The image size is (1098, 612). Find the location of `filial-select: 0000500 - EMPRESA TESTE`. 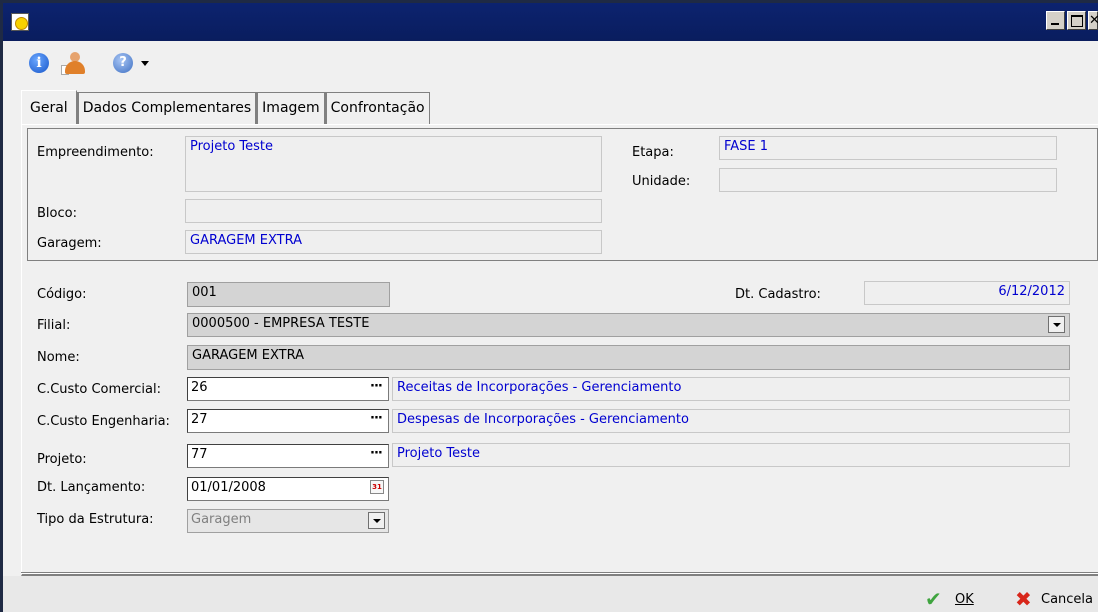

filial-select: 0000500 - EMPRESA TESTE is located at coordinates (628, 325).